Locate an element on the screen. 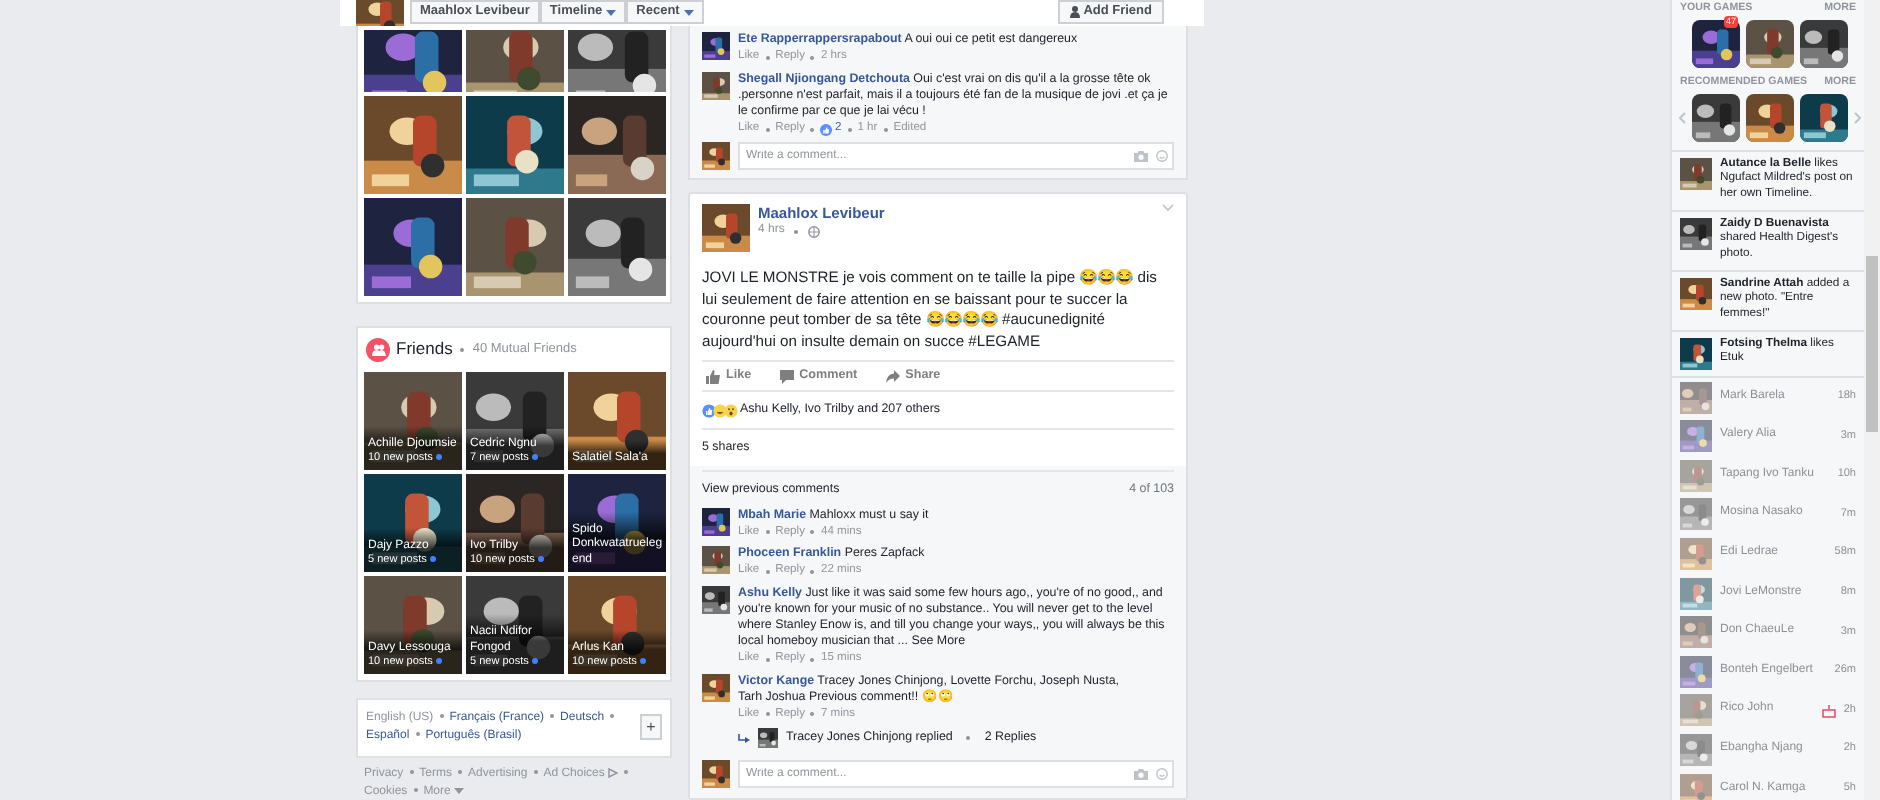  friends-icon is located at coordinates (378, 350).